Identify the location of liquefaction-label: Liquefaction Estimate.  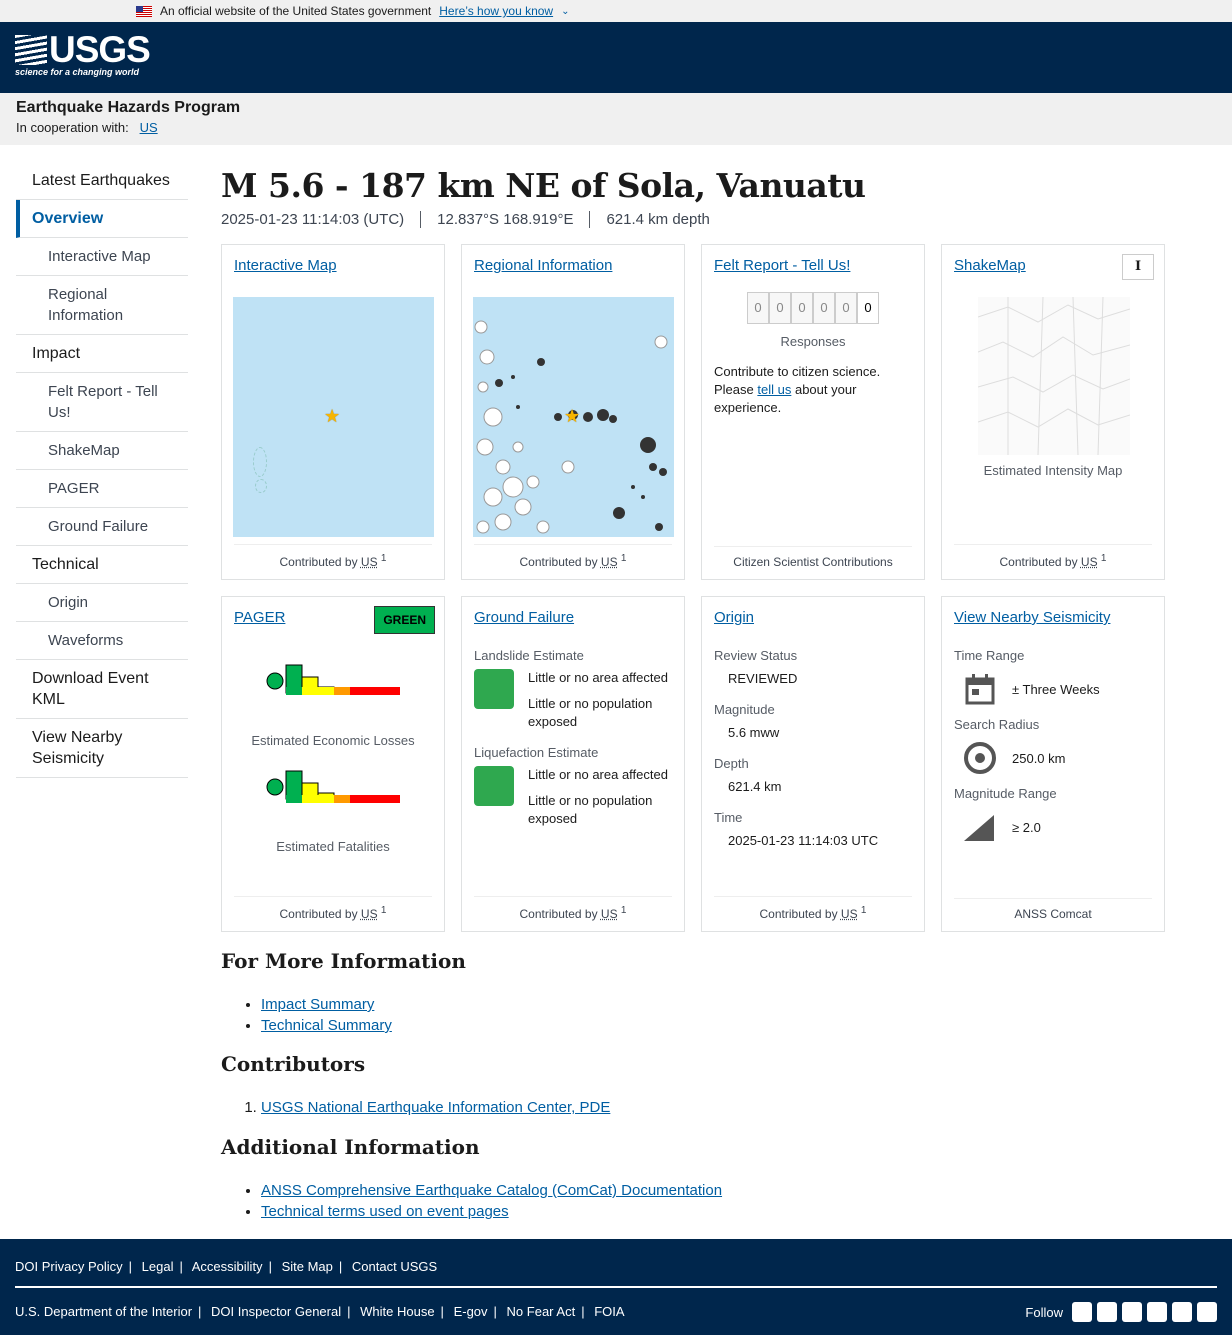
(536, 752).